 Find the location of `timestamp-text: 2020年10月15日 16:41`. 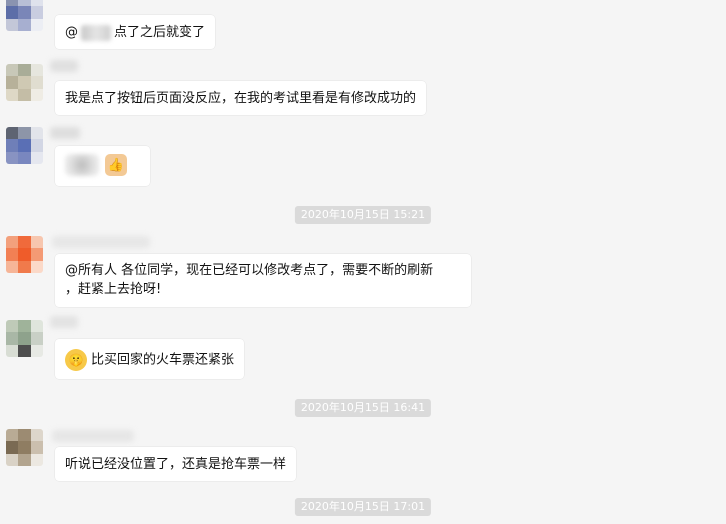

timestamp-text: 2020年10月15日 16:41 is located at coordinates (363, 407).